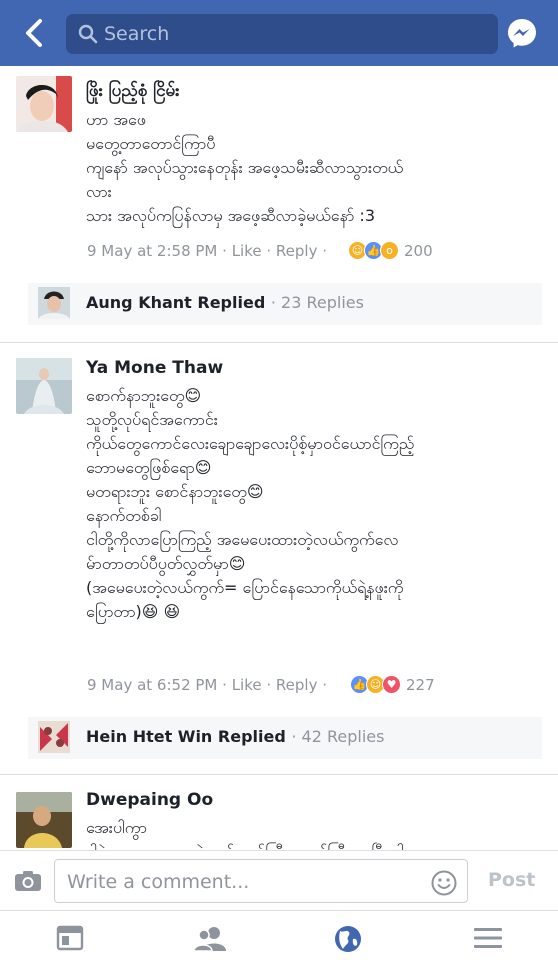 The height and width of the screenshot is (960, 558). I want to click on love-reaction-icon: ♥, so click(391, 684).